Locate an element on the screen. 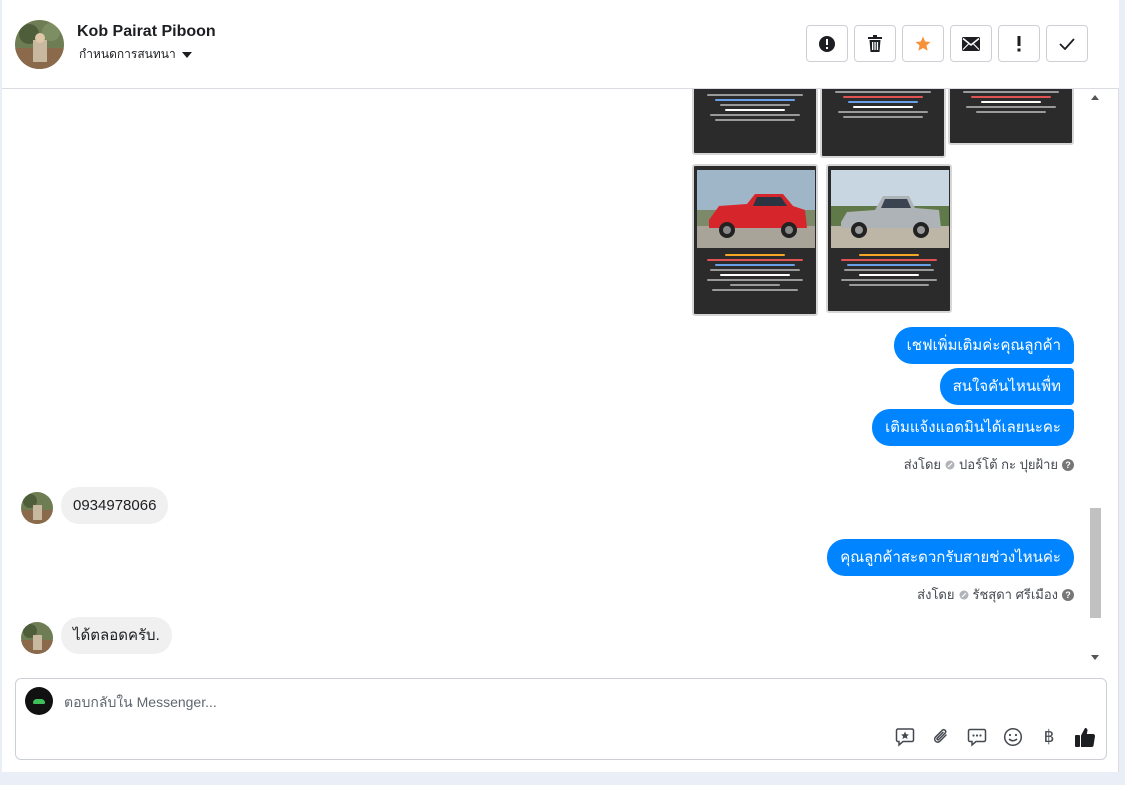 The image size is (1125, 785). contact-avatar is located at coordinates (39, 44).